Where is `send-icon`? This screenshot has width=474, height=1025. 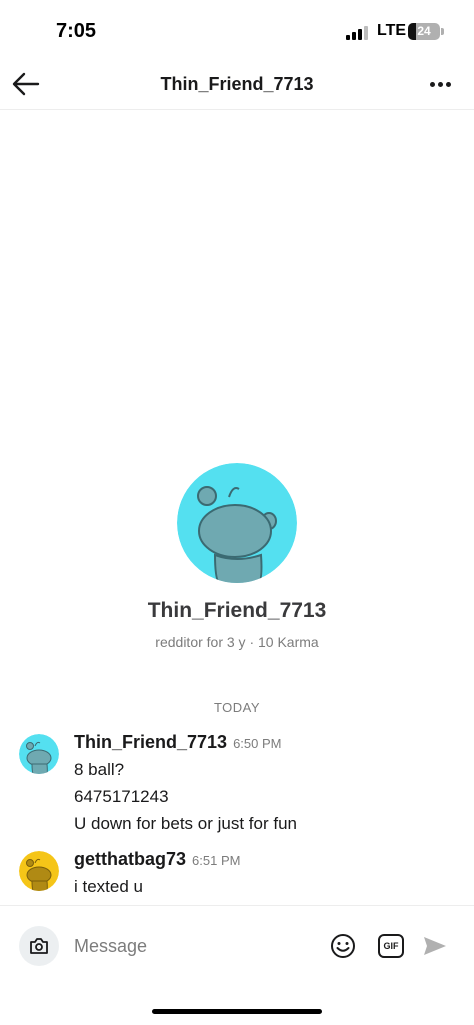 send-icon is located at coordinates (435, 946).